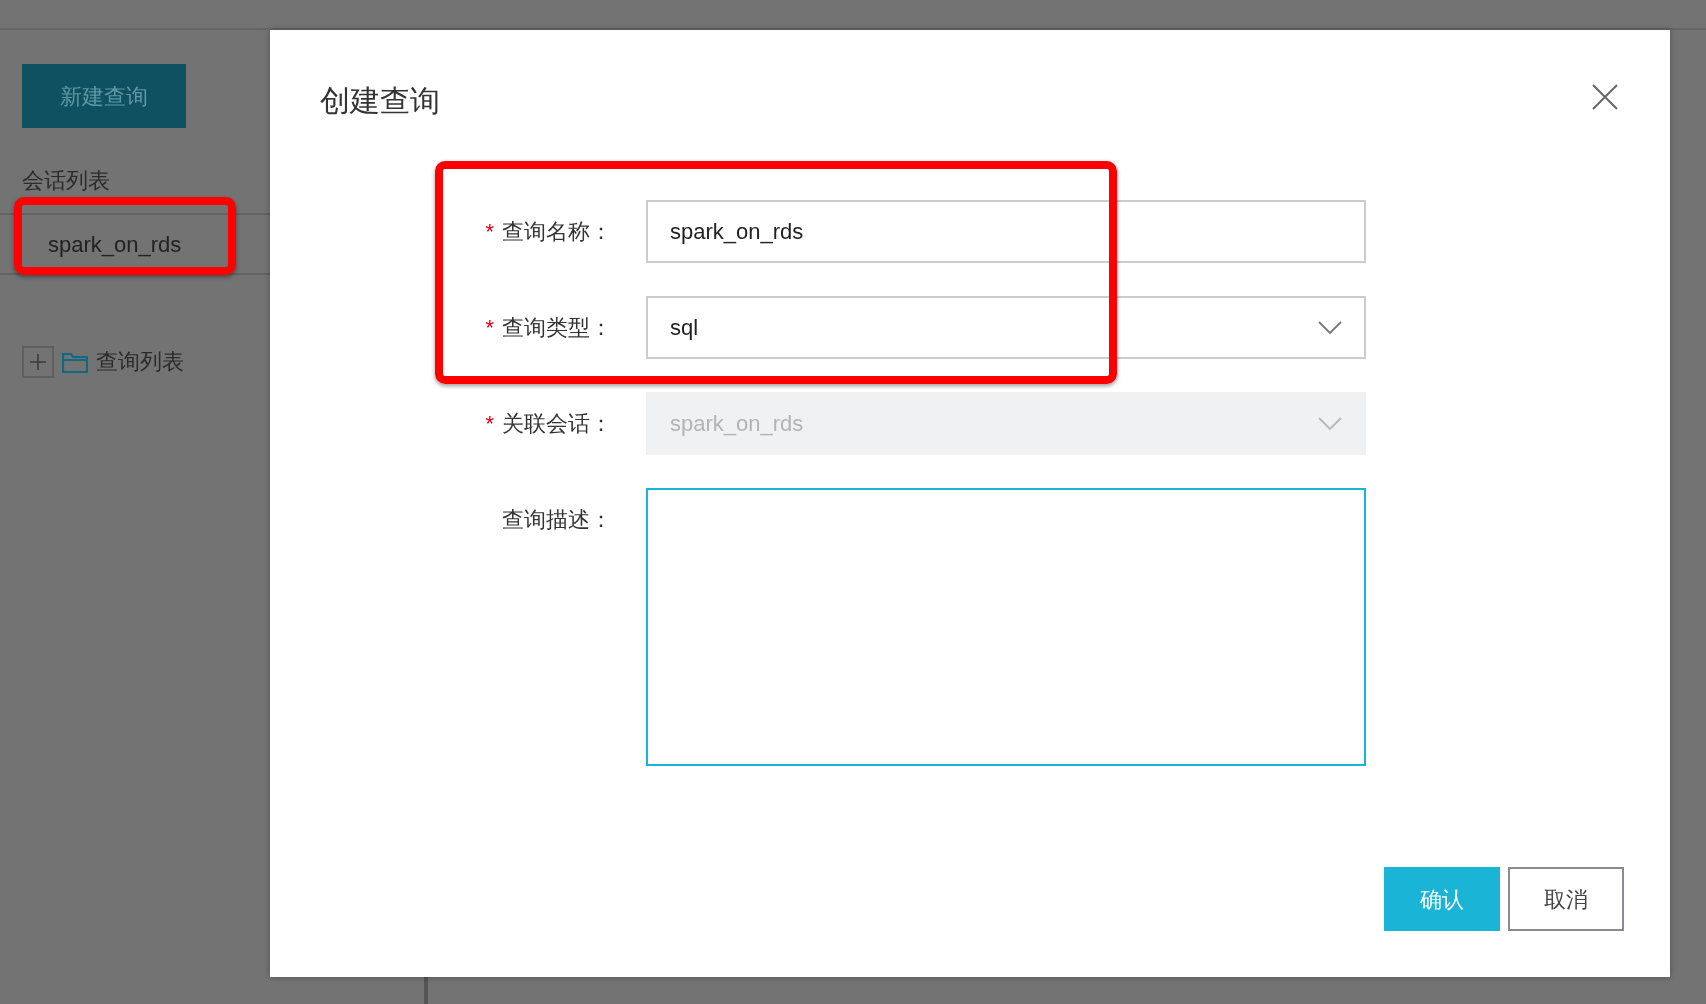  Describe the element at coordinates (140, 361) in the screenshot. I see `tree-item: 查询列表` at that location.